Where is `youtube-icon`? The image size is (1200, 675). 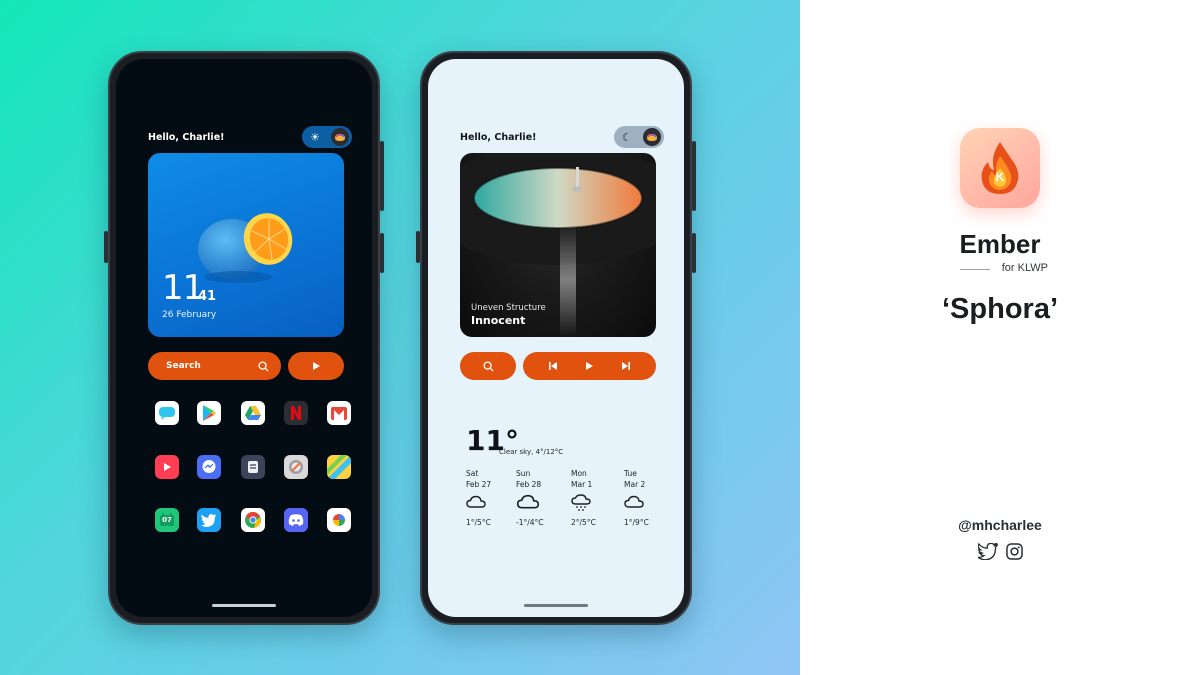 youtube-icon is located at coordinates (167, 467).